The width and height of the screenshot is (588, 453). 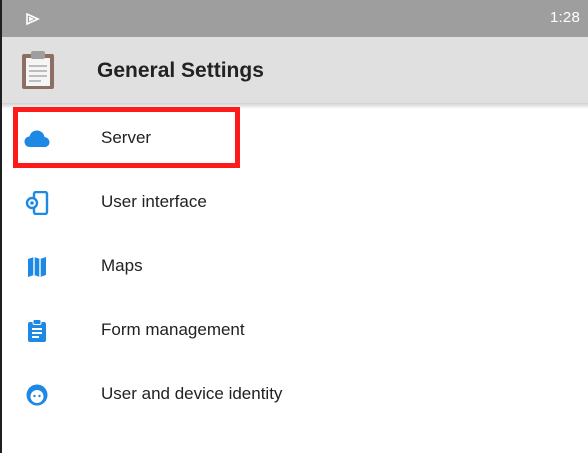 I want to click on map-icon, so click(x=37, y=267).